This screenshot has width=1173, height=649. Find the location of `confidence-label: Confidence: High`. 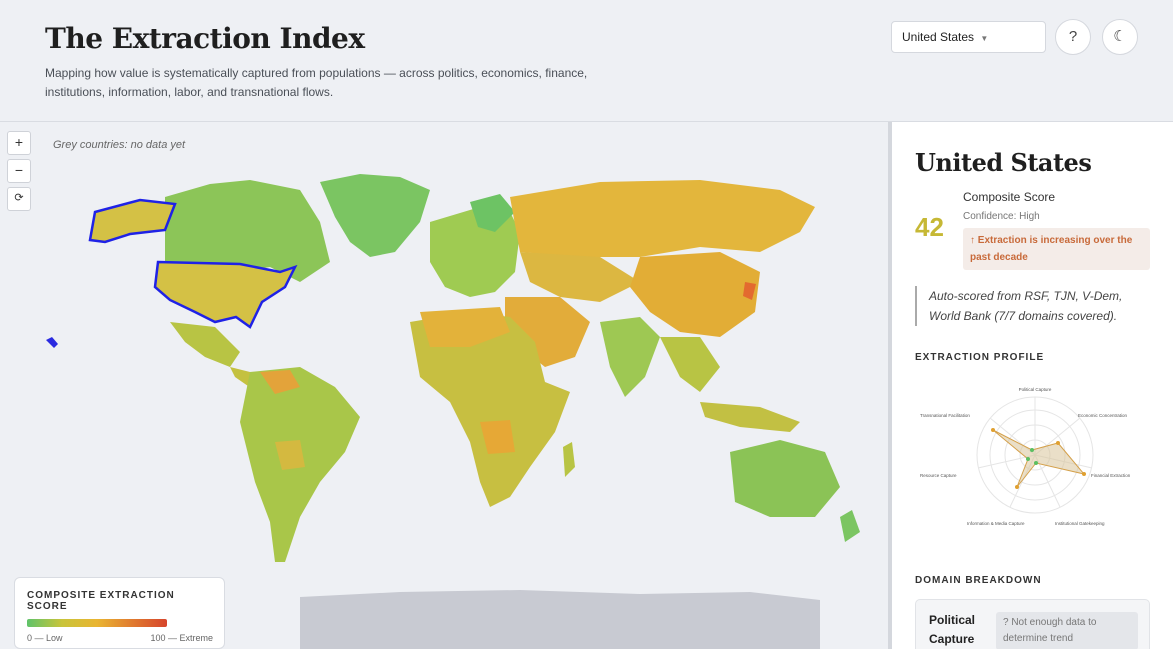

confidence-label: Confidence: High is located at coordinates (1001, 216).